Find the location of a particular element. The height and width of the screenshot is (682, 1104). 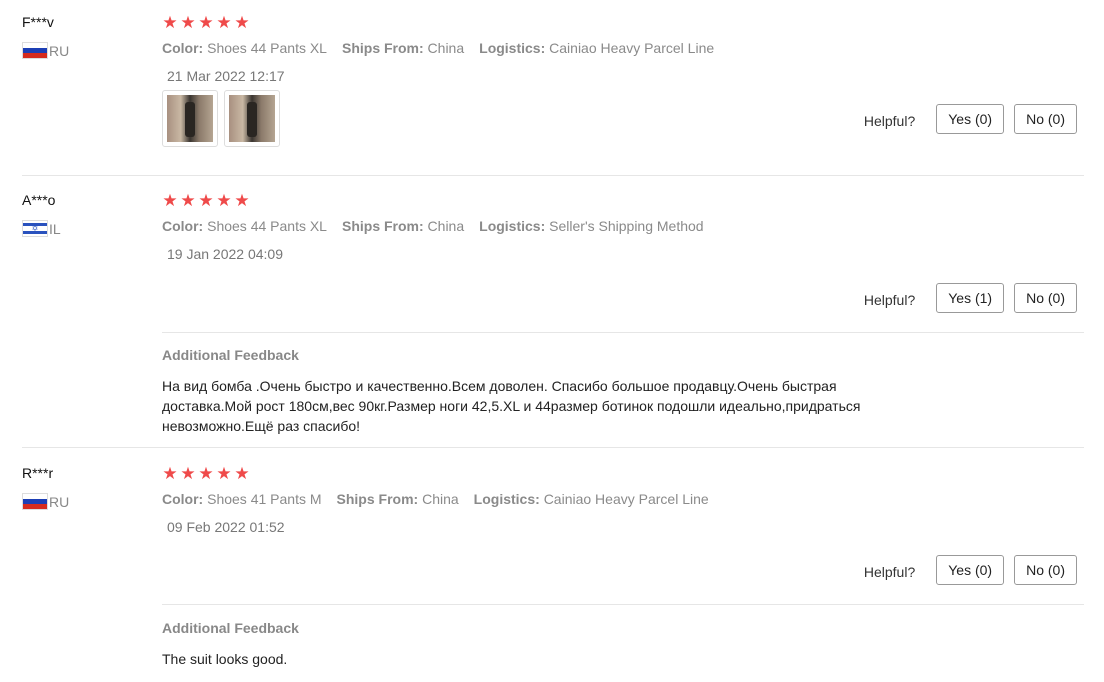

color-info: Color: Shoes 41 Pants M is located at coordinates (242, 499).